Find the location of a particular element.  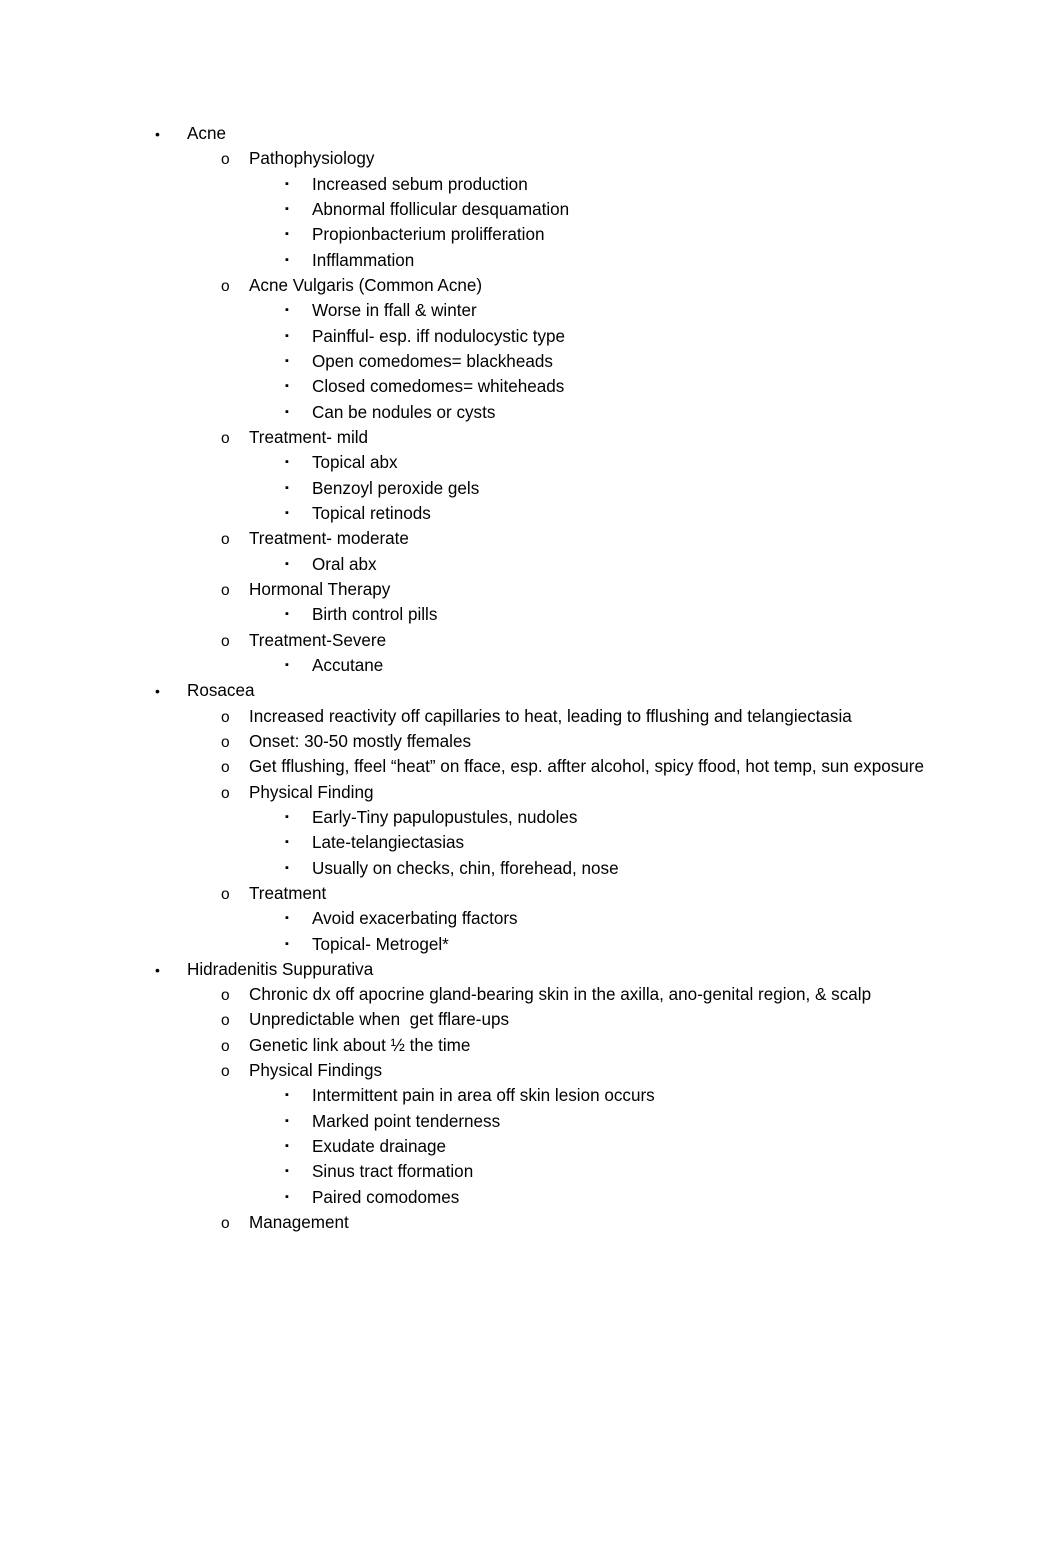

outline-item-level-3: Closed comedomes= whiteheads is located at coordinates (531, 386).